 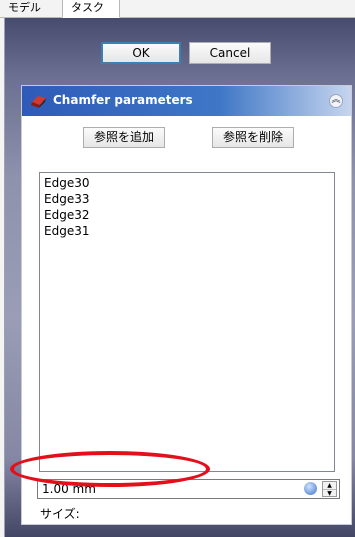 I want to click on tab-tasks: タスク, so click(x=91, y=9).